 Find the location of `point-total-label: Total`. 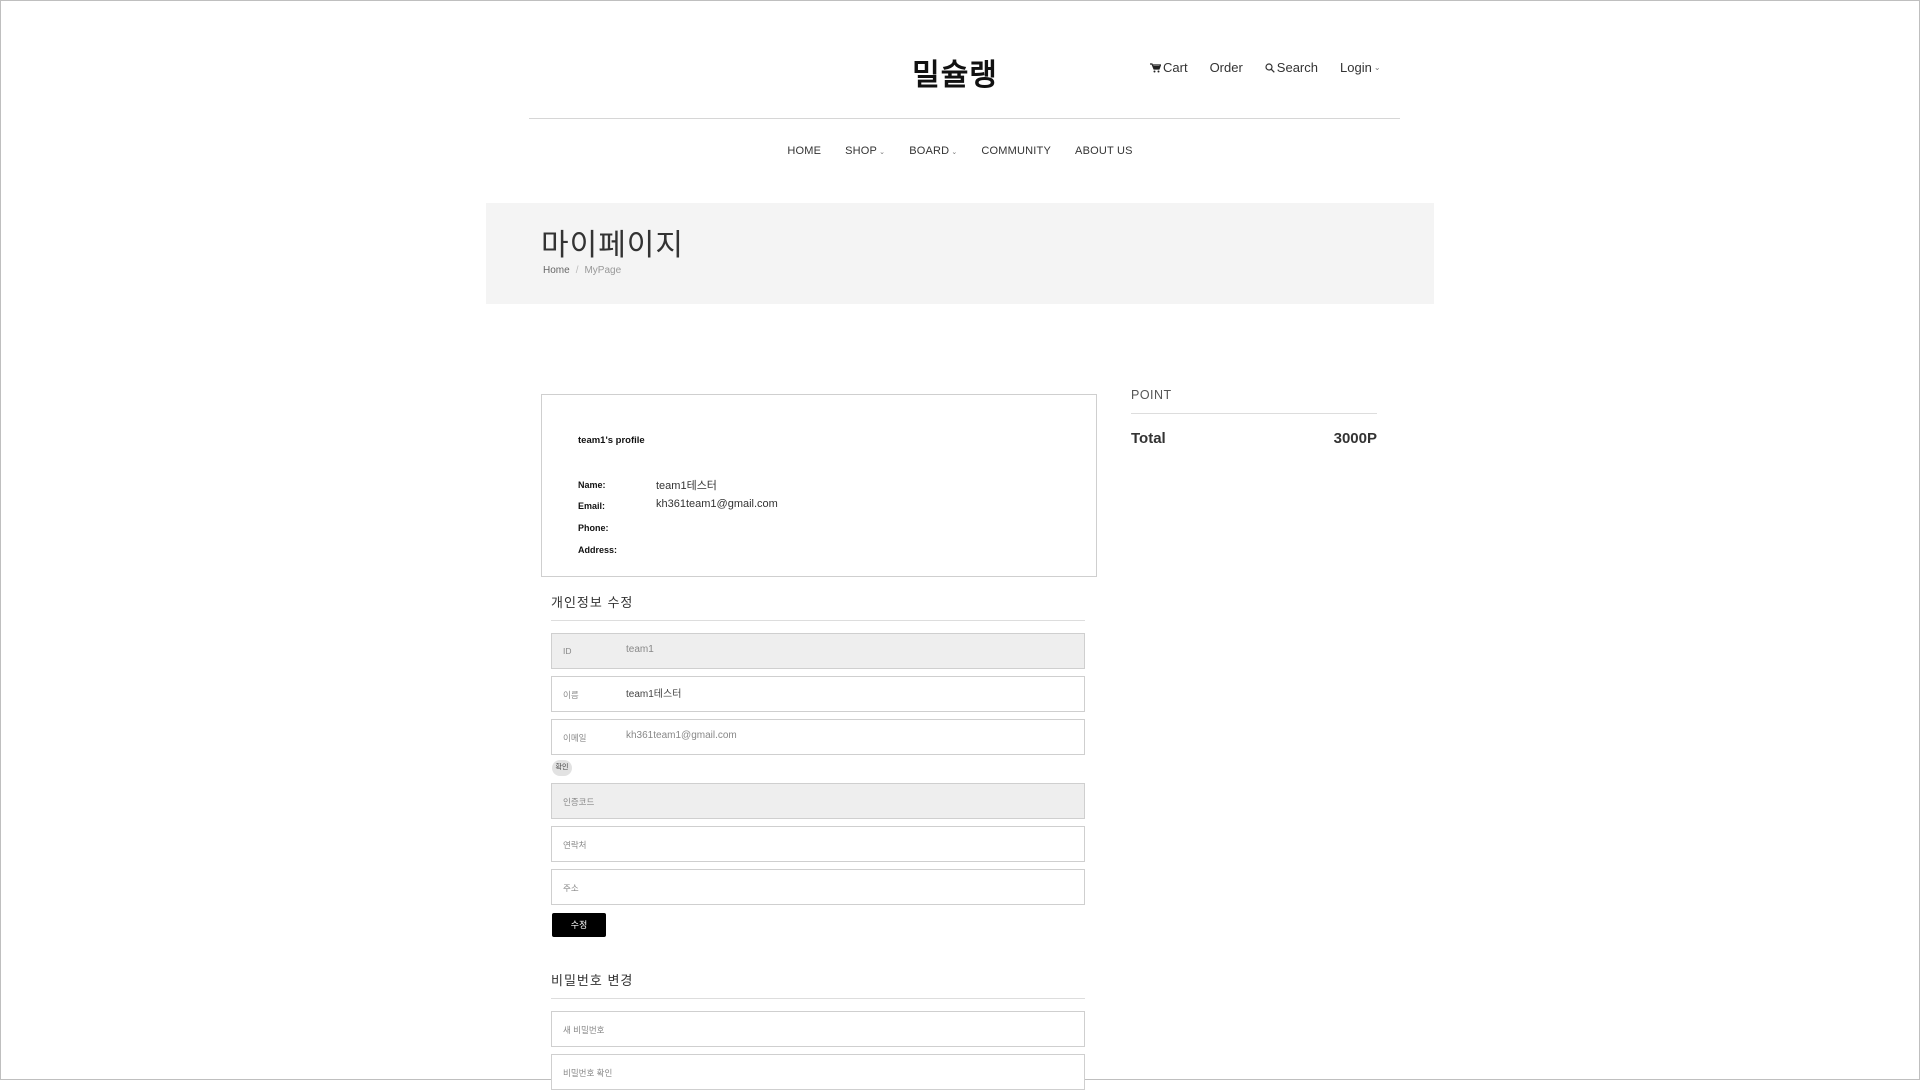

point-total-label: Total is located at coordinates (1148, 438).